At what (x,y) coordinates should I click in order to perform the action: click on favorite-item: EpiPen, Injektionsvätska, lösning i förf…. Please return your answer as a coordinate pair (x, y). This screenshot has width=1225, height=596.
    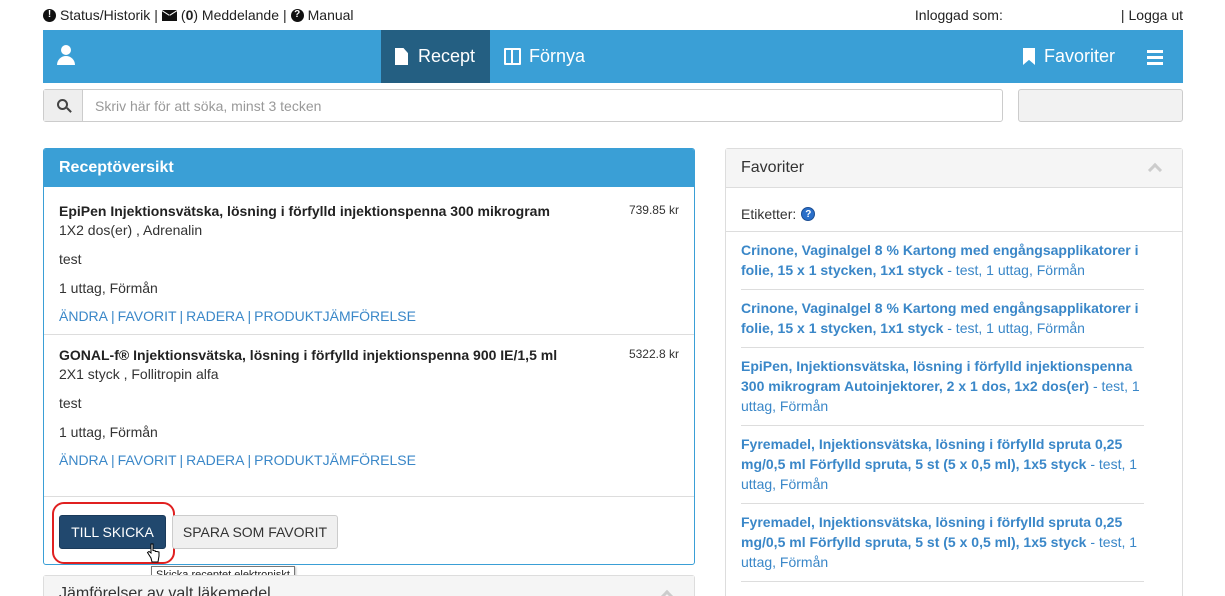
    Looking at the image, I should click on (942, 387).